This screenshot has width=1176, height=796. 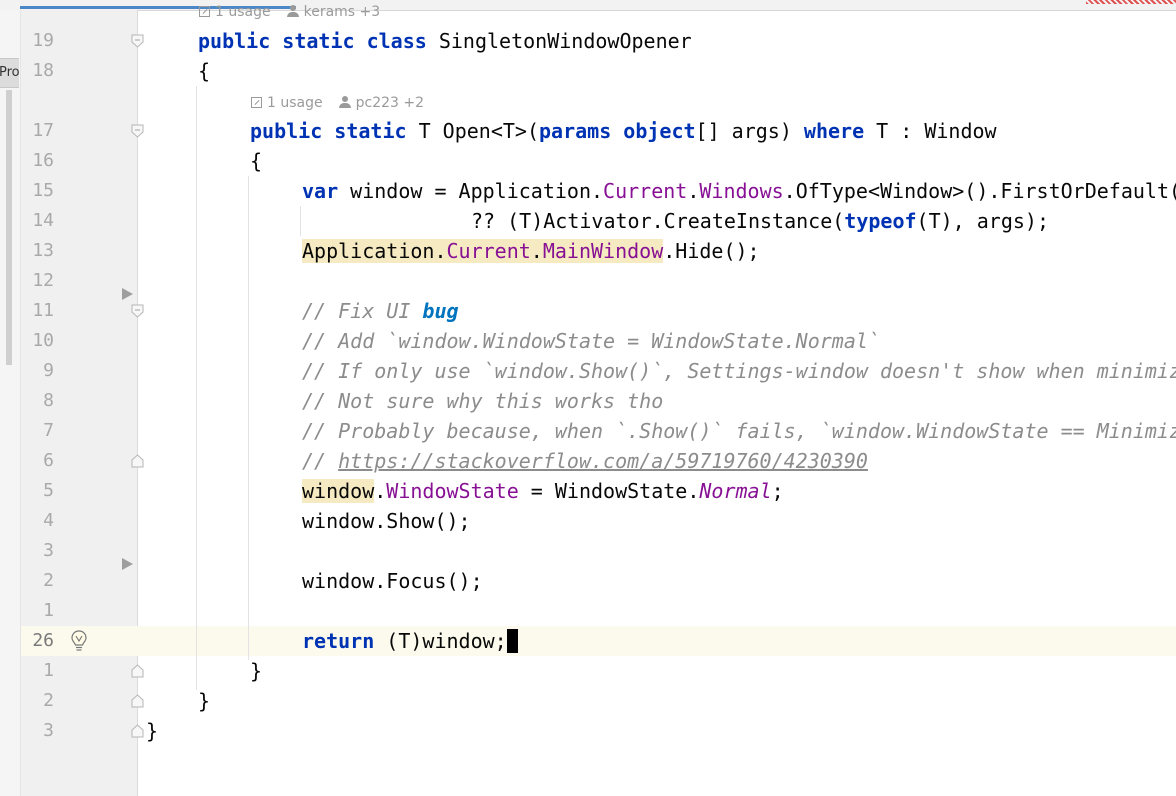 I want to click on code-token: params, so click(x=575, y=131).